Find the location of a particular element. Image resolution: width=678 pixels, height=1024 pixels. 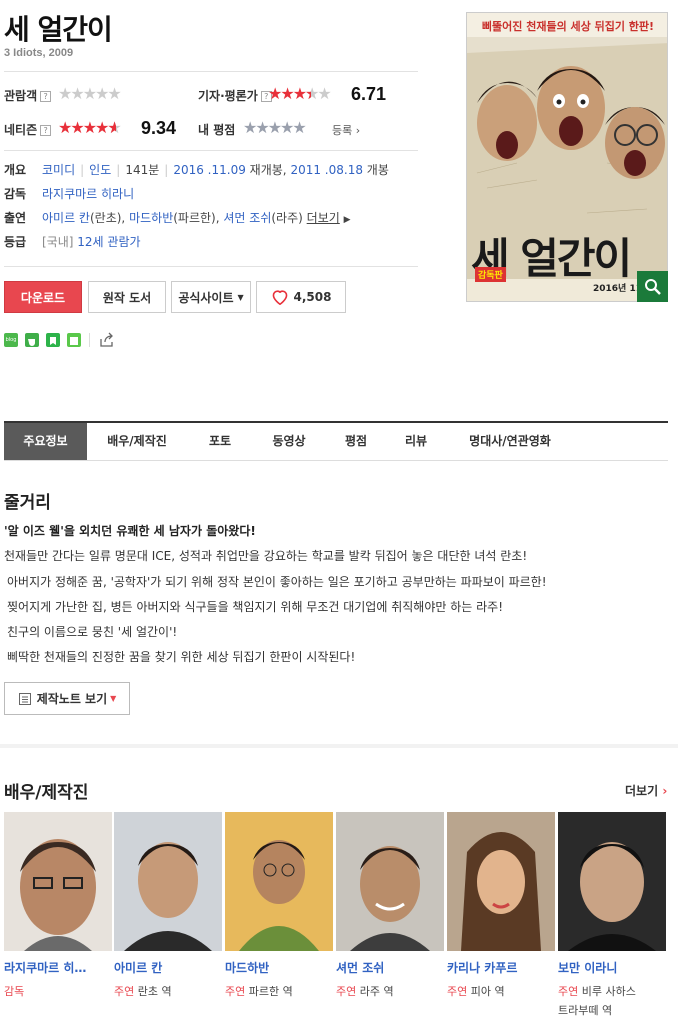

cup-icon is located at coordinates (31, 342).